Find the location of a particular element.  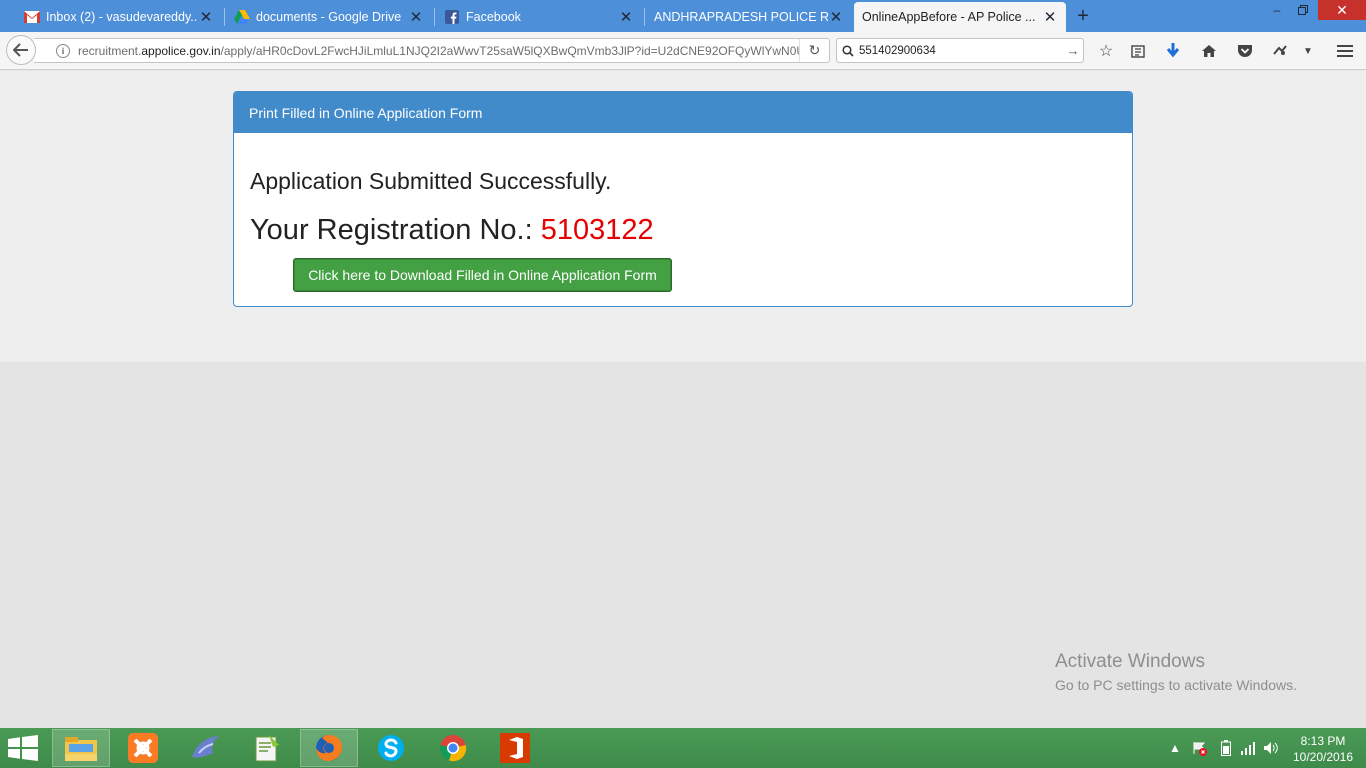

chrome-icon is located at coordinates (453, 748).